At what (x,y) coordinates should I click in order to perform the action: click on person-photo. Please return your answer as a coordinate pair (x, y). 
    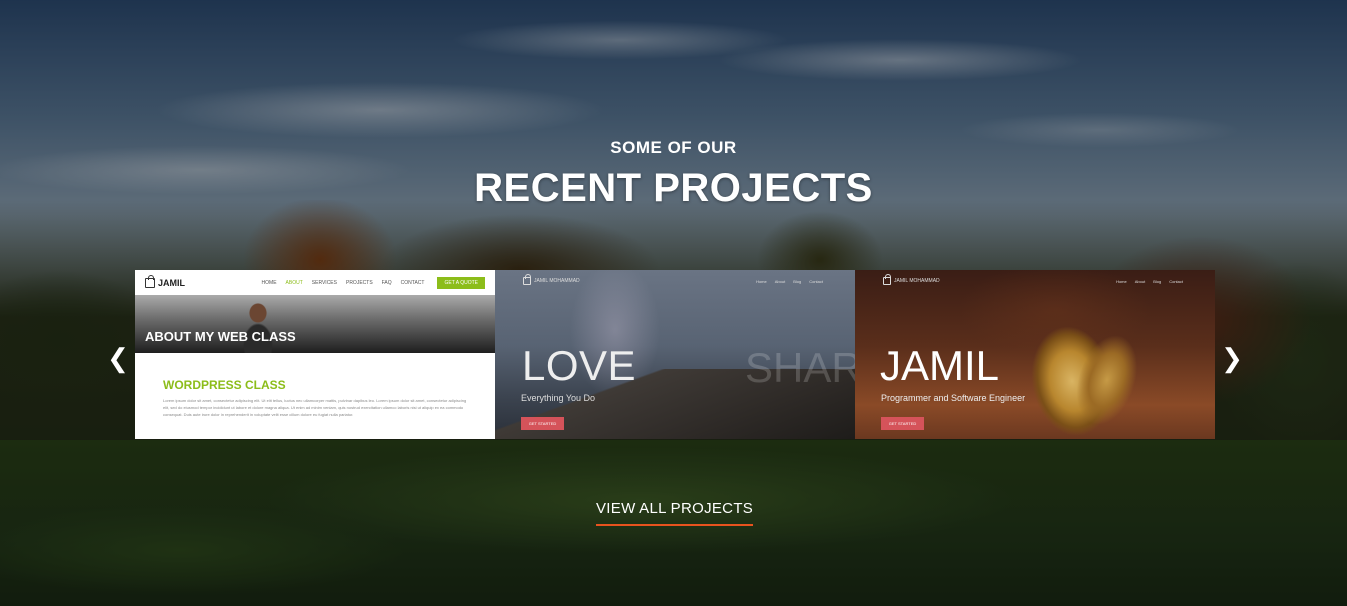
    Looking at the image, I should click on (258, 327).